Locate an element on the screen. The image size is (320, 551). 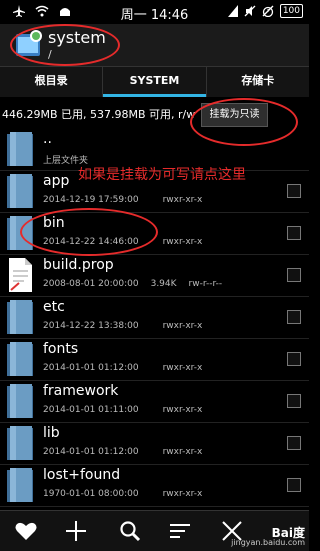
watermark-logo: Bai度 is located at coordinates (288, 533).